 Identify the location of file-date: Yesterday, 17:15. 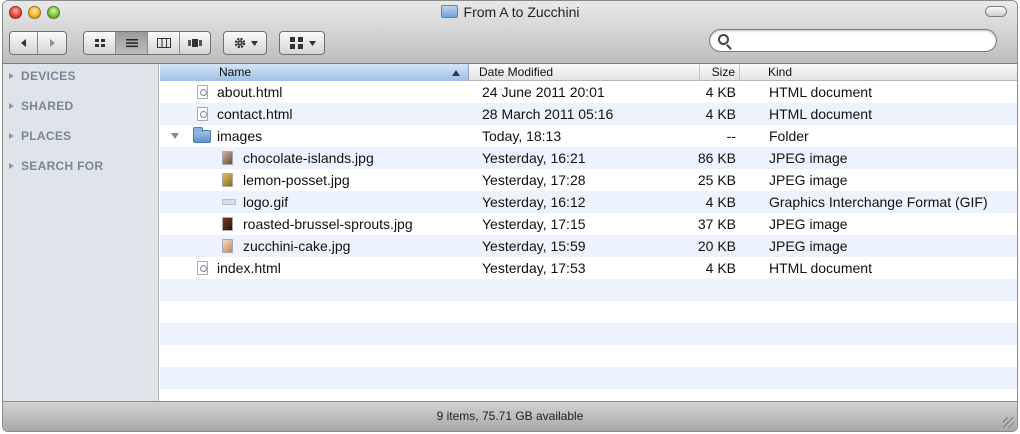
(534, 224).